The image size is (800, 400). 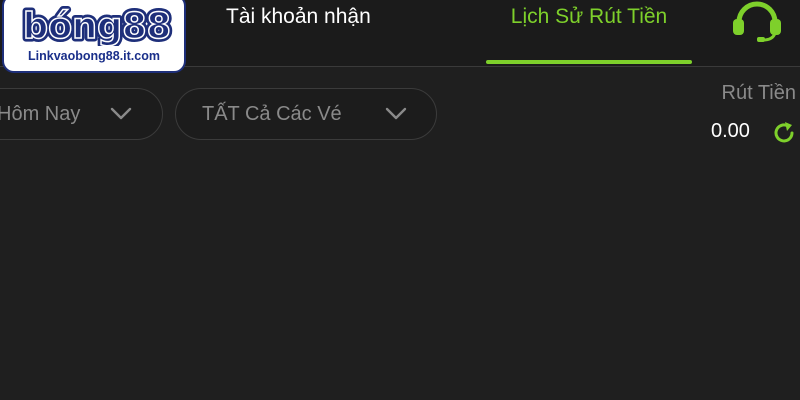 I want to click on active-tab-indicator, so click(x=589, y=62).